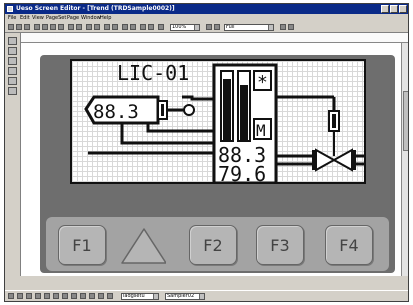 The height and width of the screenshot is (305, 413). I want to click on grid-icon, so click(107, 27).